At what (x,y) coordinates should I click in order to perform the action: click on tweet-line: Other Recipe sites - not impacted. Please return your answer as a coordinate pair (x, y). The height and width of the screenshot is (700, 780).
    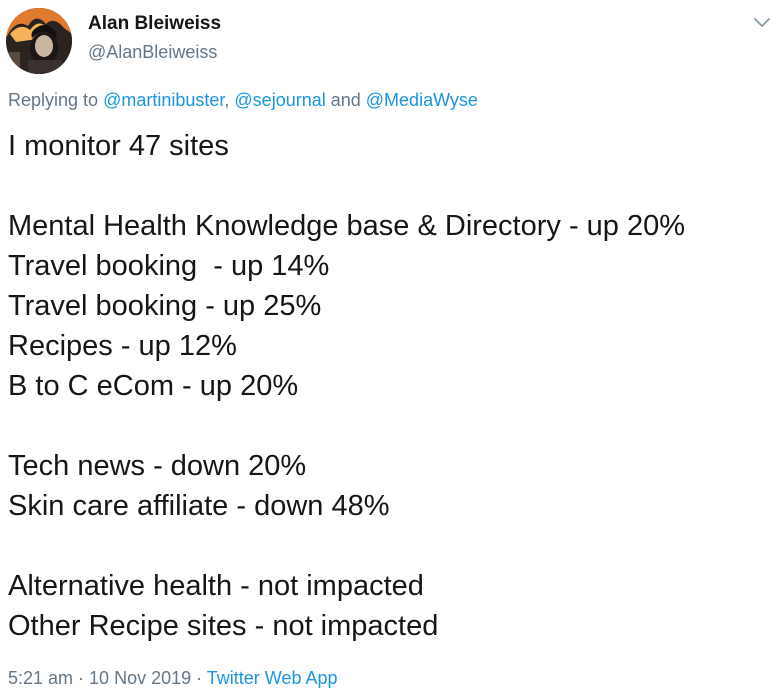
    Looking at the image, I should click on (223, 626).